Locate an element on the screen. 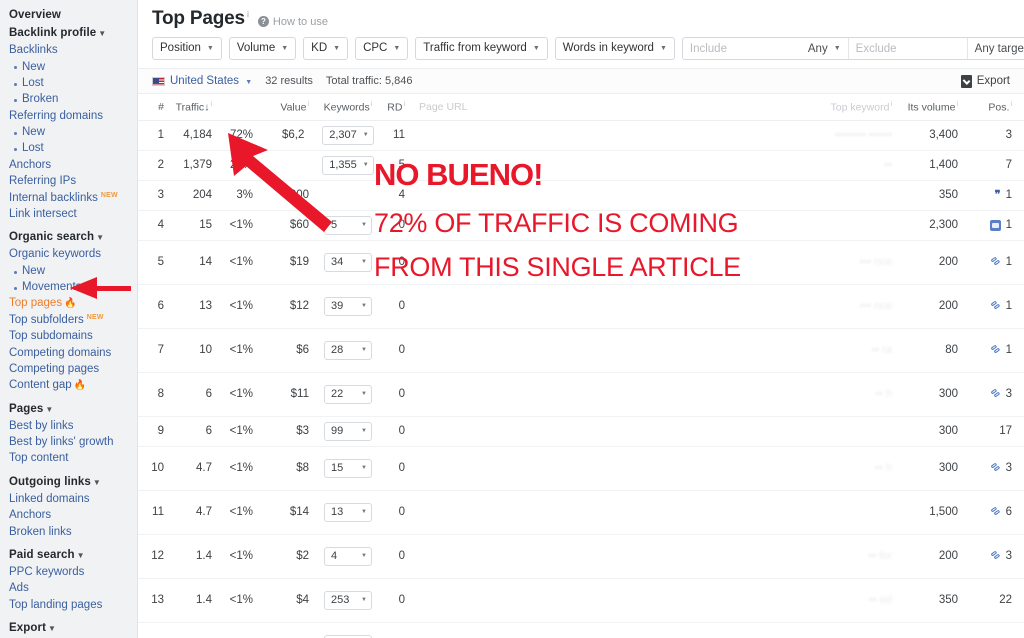 This screenshot has height=638, width=1024. filter-position: Position ▼ is located at coordinates (187, 48).